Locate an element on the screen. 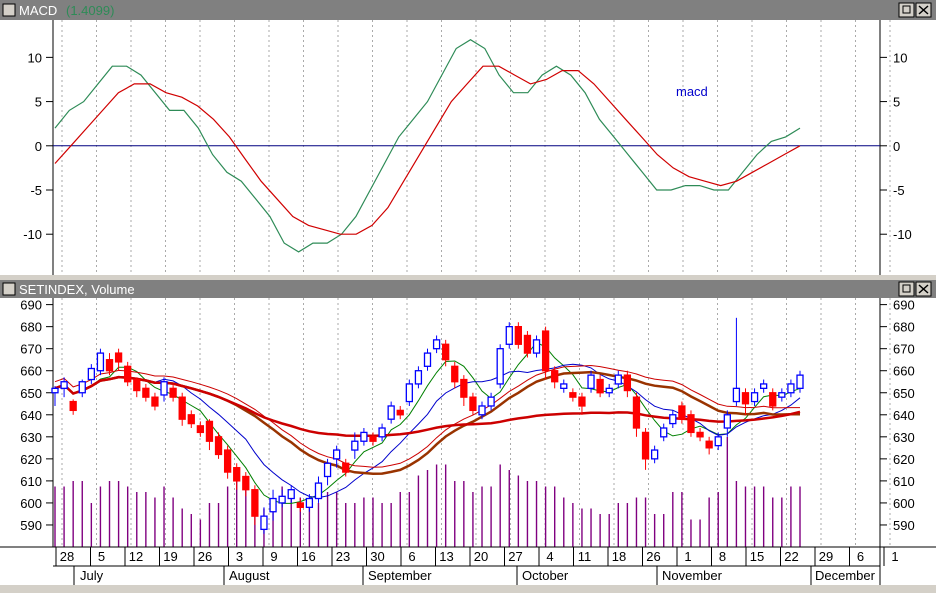 The image size is (936, 593). macd-pane-value: (1.4099) is located at coordinates (90, 10).